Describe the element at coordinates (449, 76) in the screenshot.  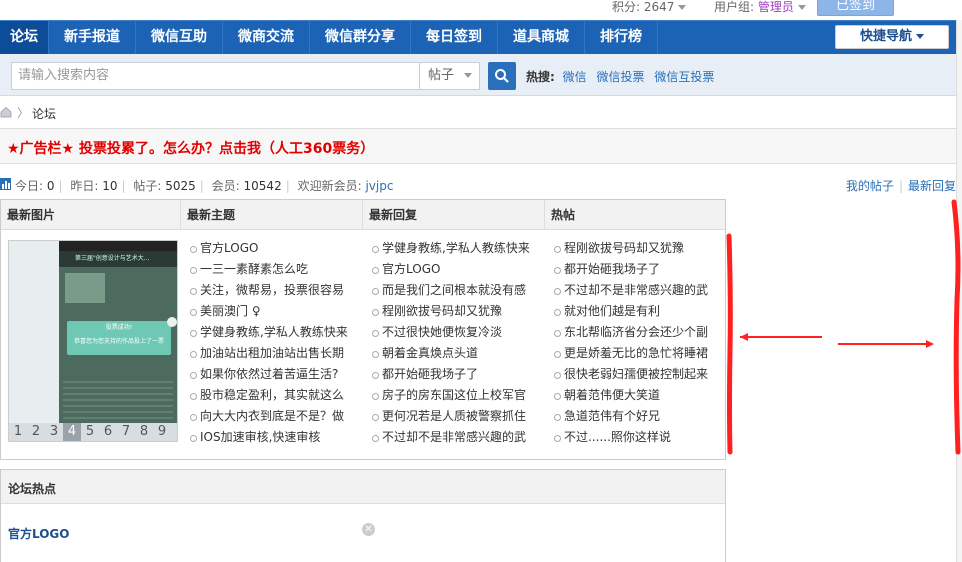
I see `search-type-select: 帖子` at that location.